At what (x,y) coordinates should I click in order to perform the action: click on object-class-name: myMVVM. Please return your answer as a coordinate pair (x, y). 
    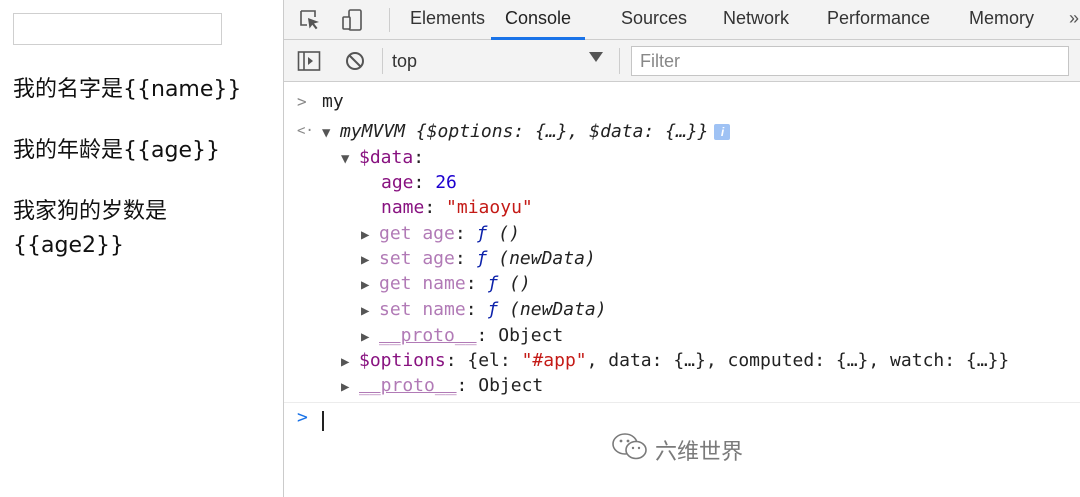
    Looking at the image, I should click on (373, 131).